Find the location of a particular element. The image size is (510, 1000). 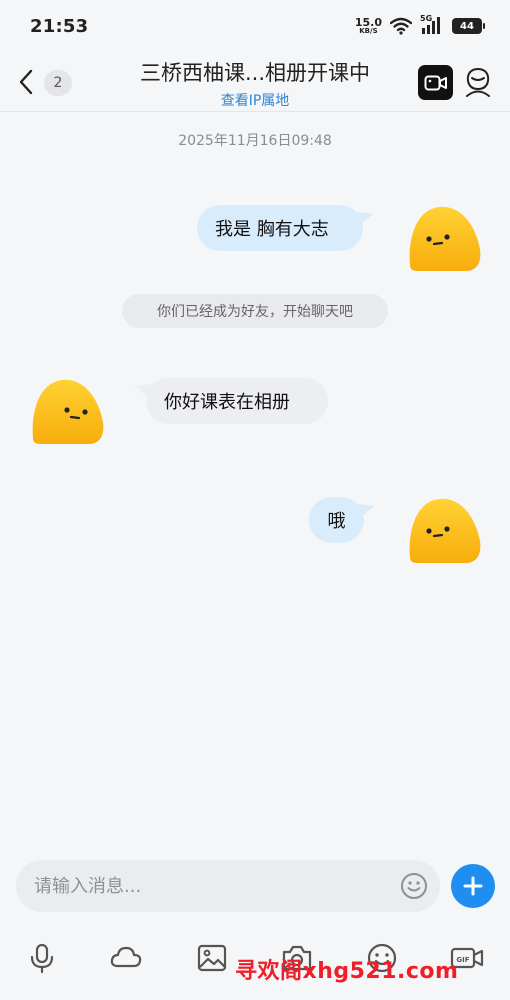

video-camera-icon is located at coordinates (435, 82).